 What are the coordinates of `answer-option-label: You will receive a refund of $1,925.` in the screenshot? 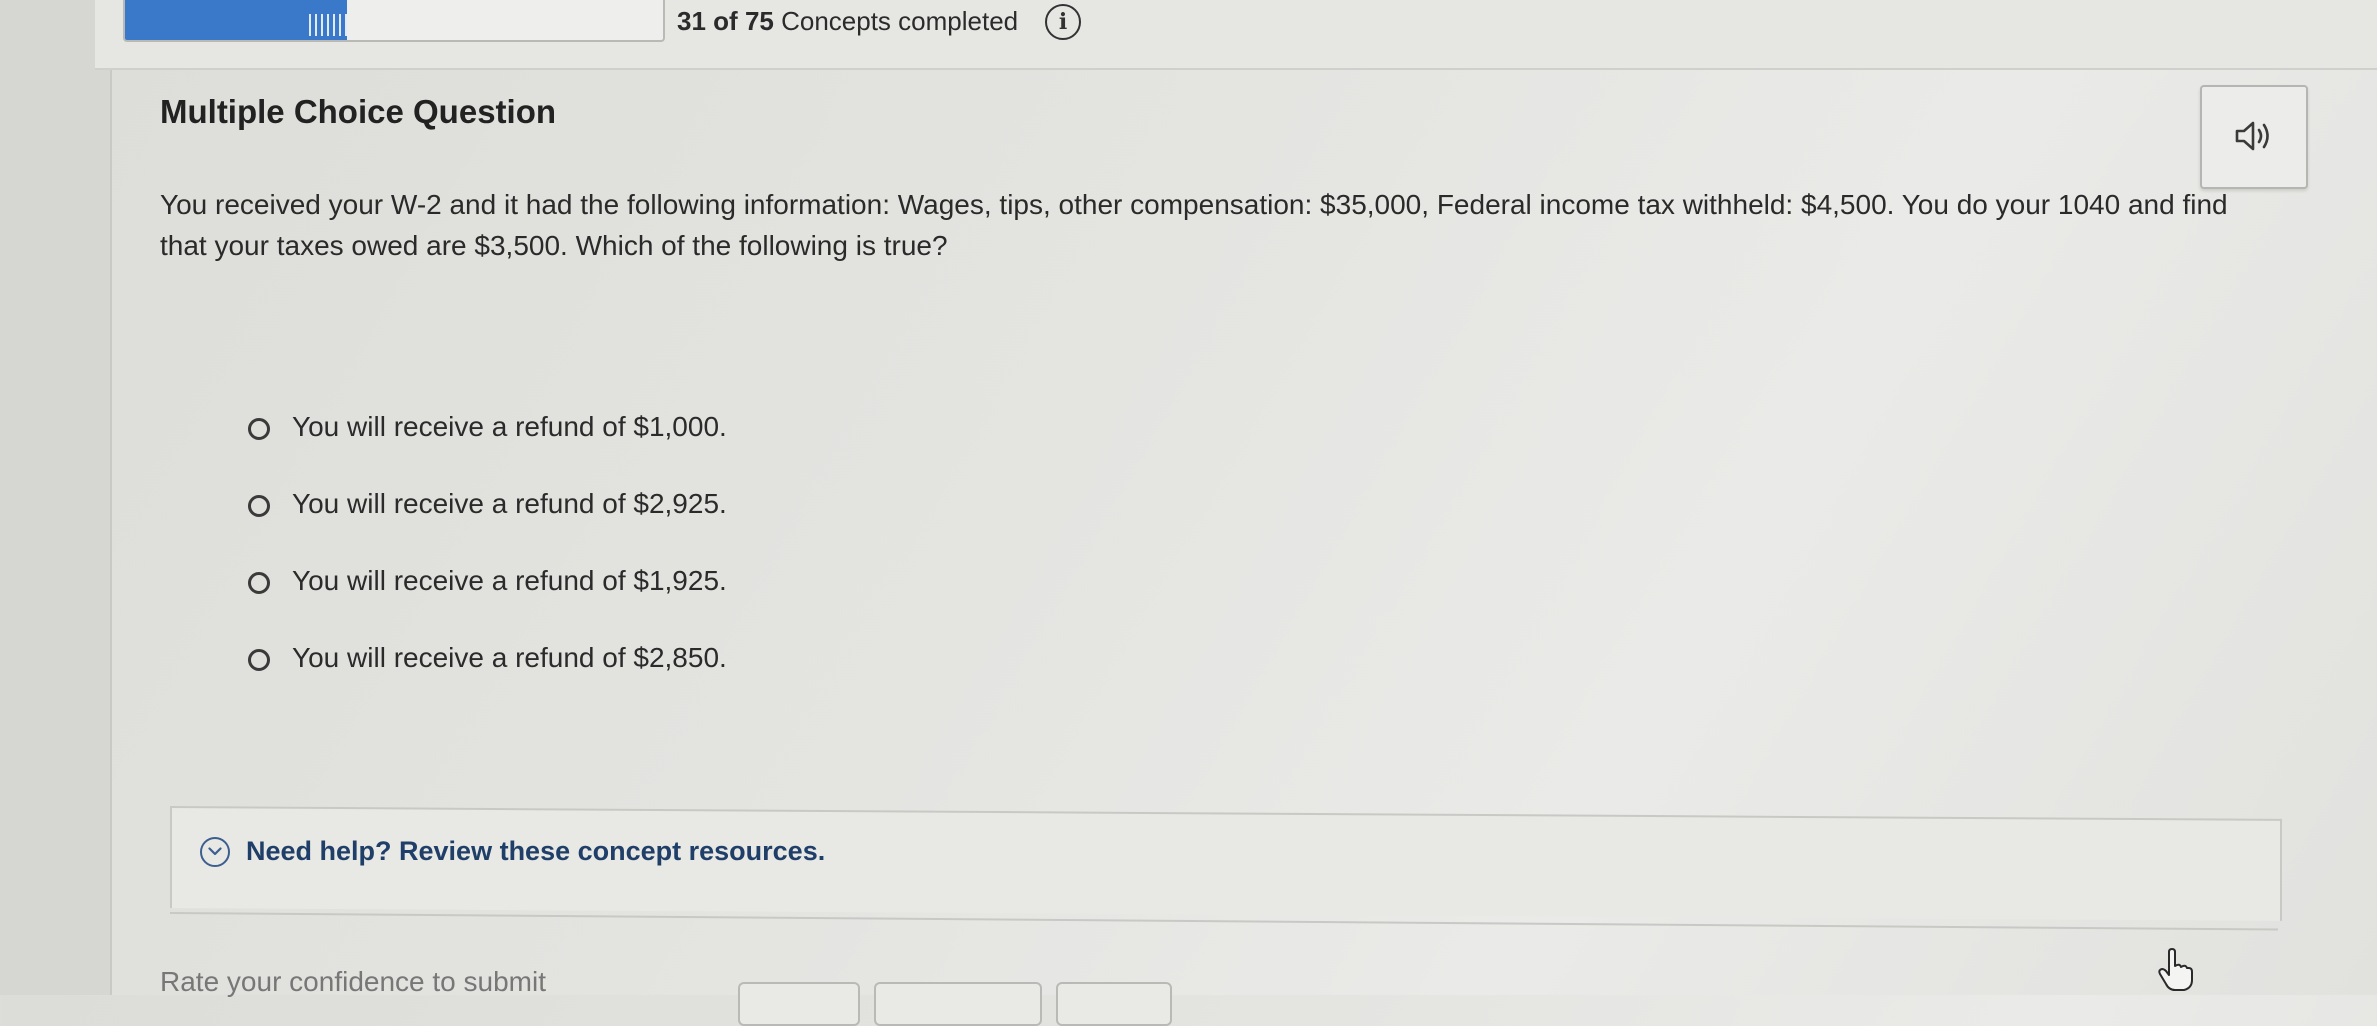 It's located at (509, 580).